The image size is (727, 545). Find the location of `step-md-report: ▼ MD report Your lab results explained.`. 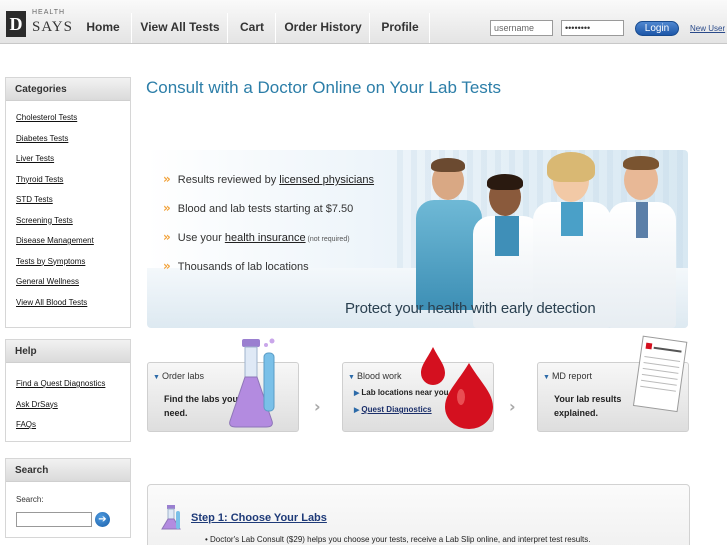

step-md-report: ▼ MD report Your lab results explained. is located at coordinates (613, 383).